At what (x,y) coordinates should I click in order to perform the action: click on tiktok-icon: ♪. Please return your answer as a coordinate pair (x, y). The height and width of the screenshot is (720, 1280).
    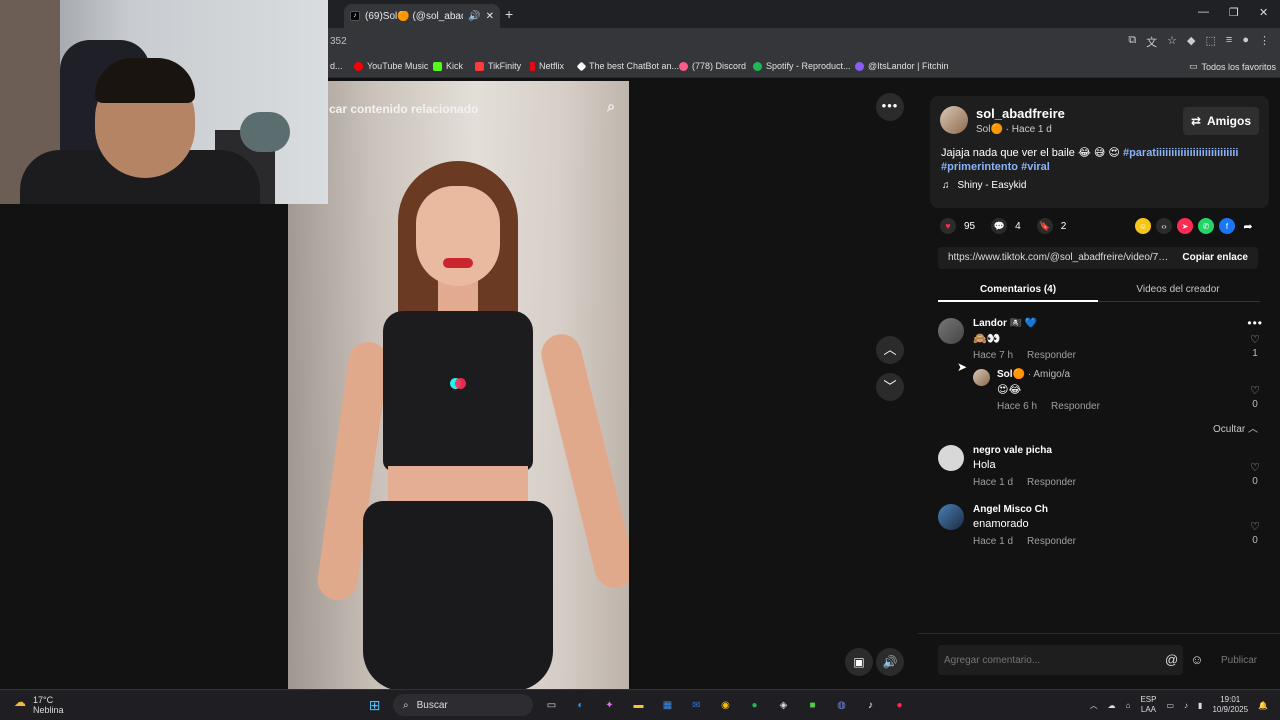
    Looking at the image, I should click on (870, 705).